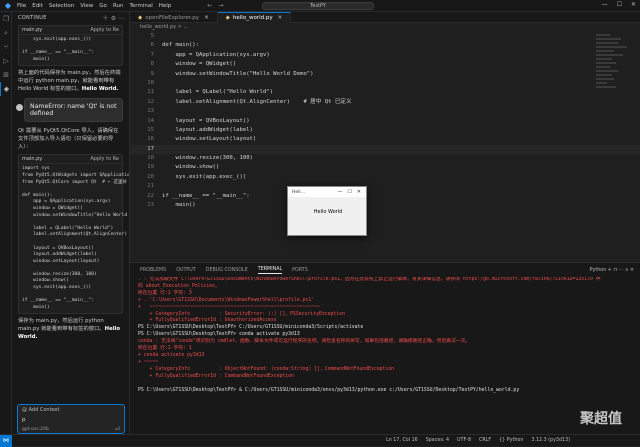 This screenshot has width=640, height=447. Describe the element at coordinates (385, 83) in the screenshot. I see `code-line: 10` at that location.